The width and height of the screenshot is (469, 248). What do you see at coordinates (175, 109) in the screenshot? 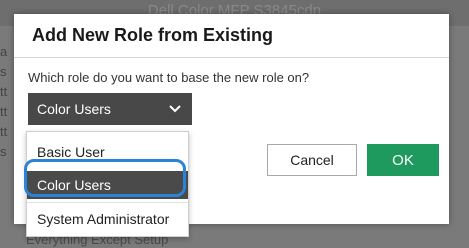
I see `chevron-down-icon` at bounding box center [175, 109].